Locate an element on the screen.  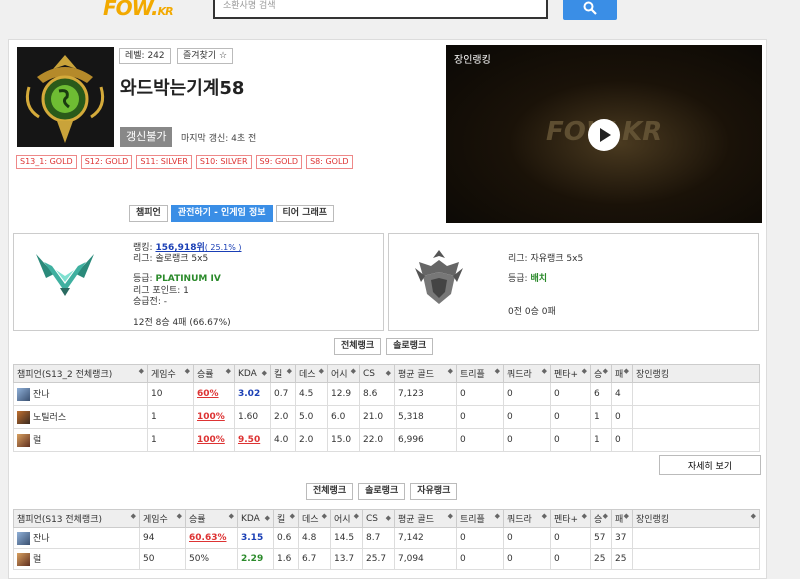
flex-record: 0전 0승 0패 is located at coordinates (532, 312).